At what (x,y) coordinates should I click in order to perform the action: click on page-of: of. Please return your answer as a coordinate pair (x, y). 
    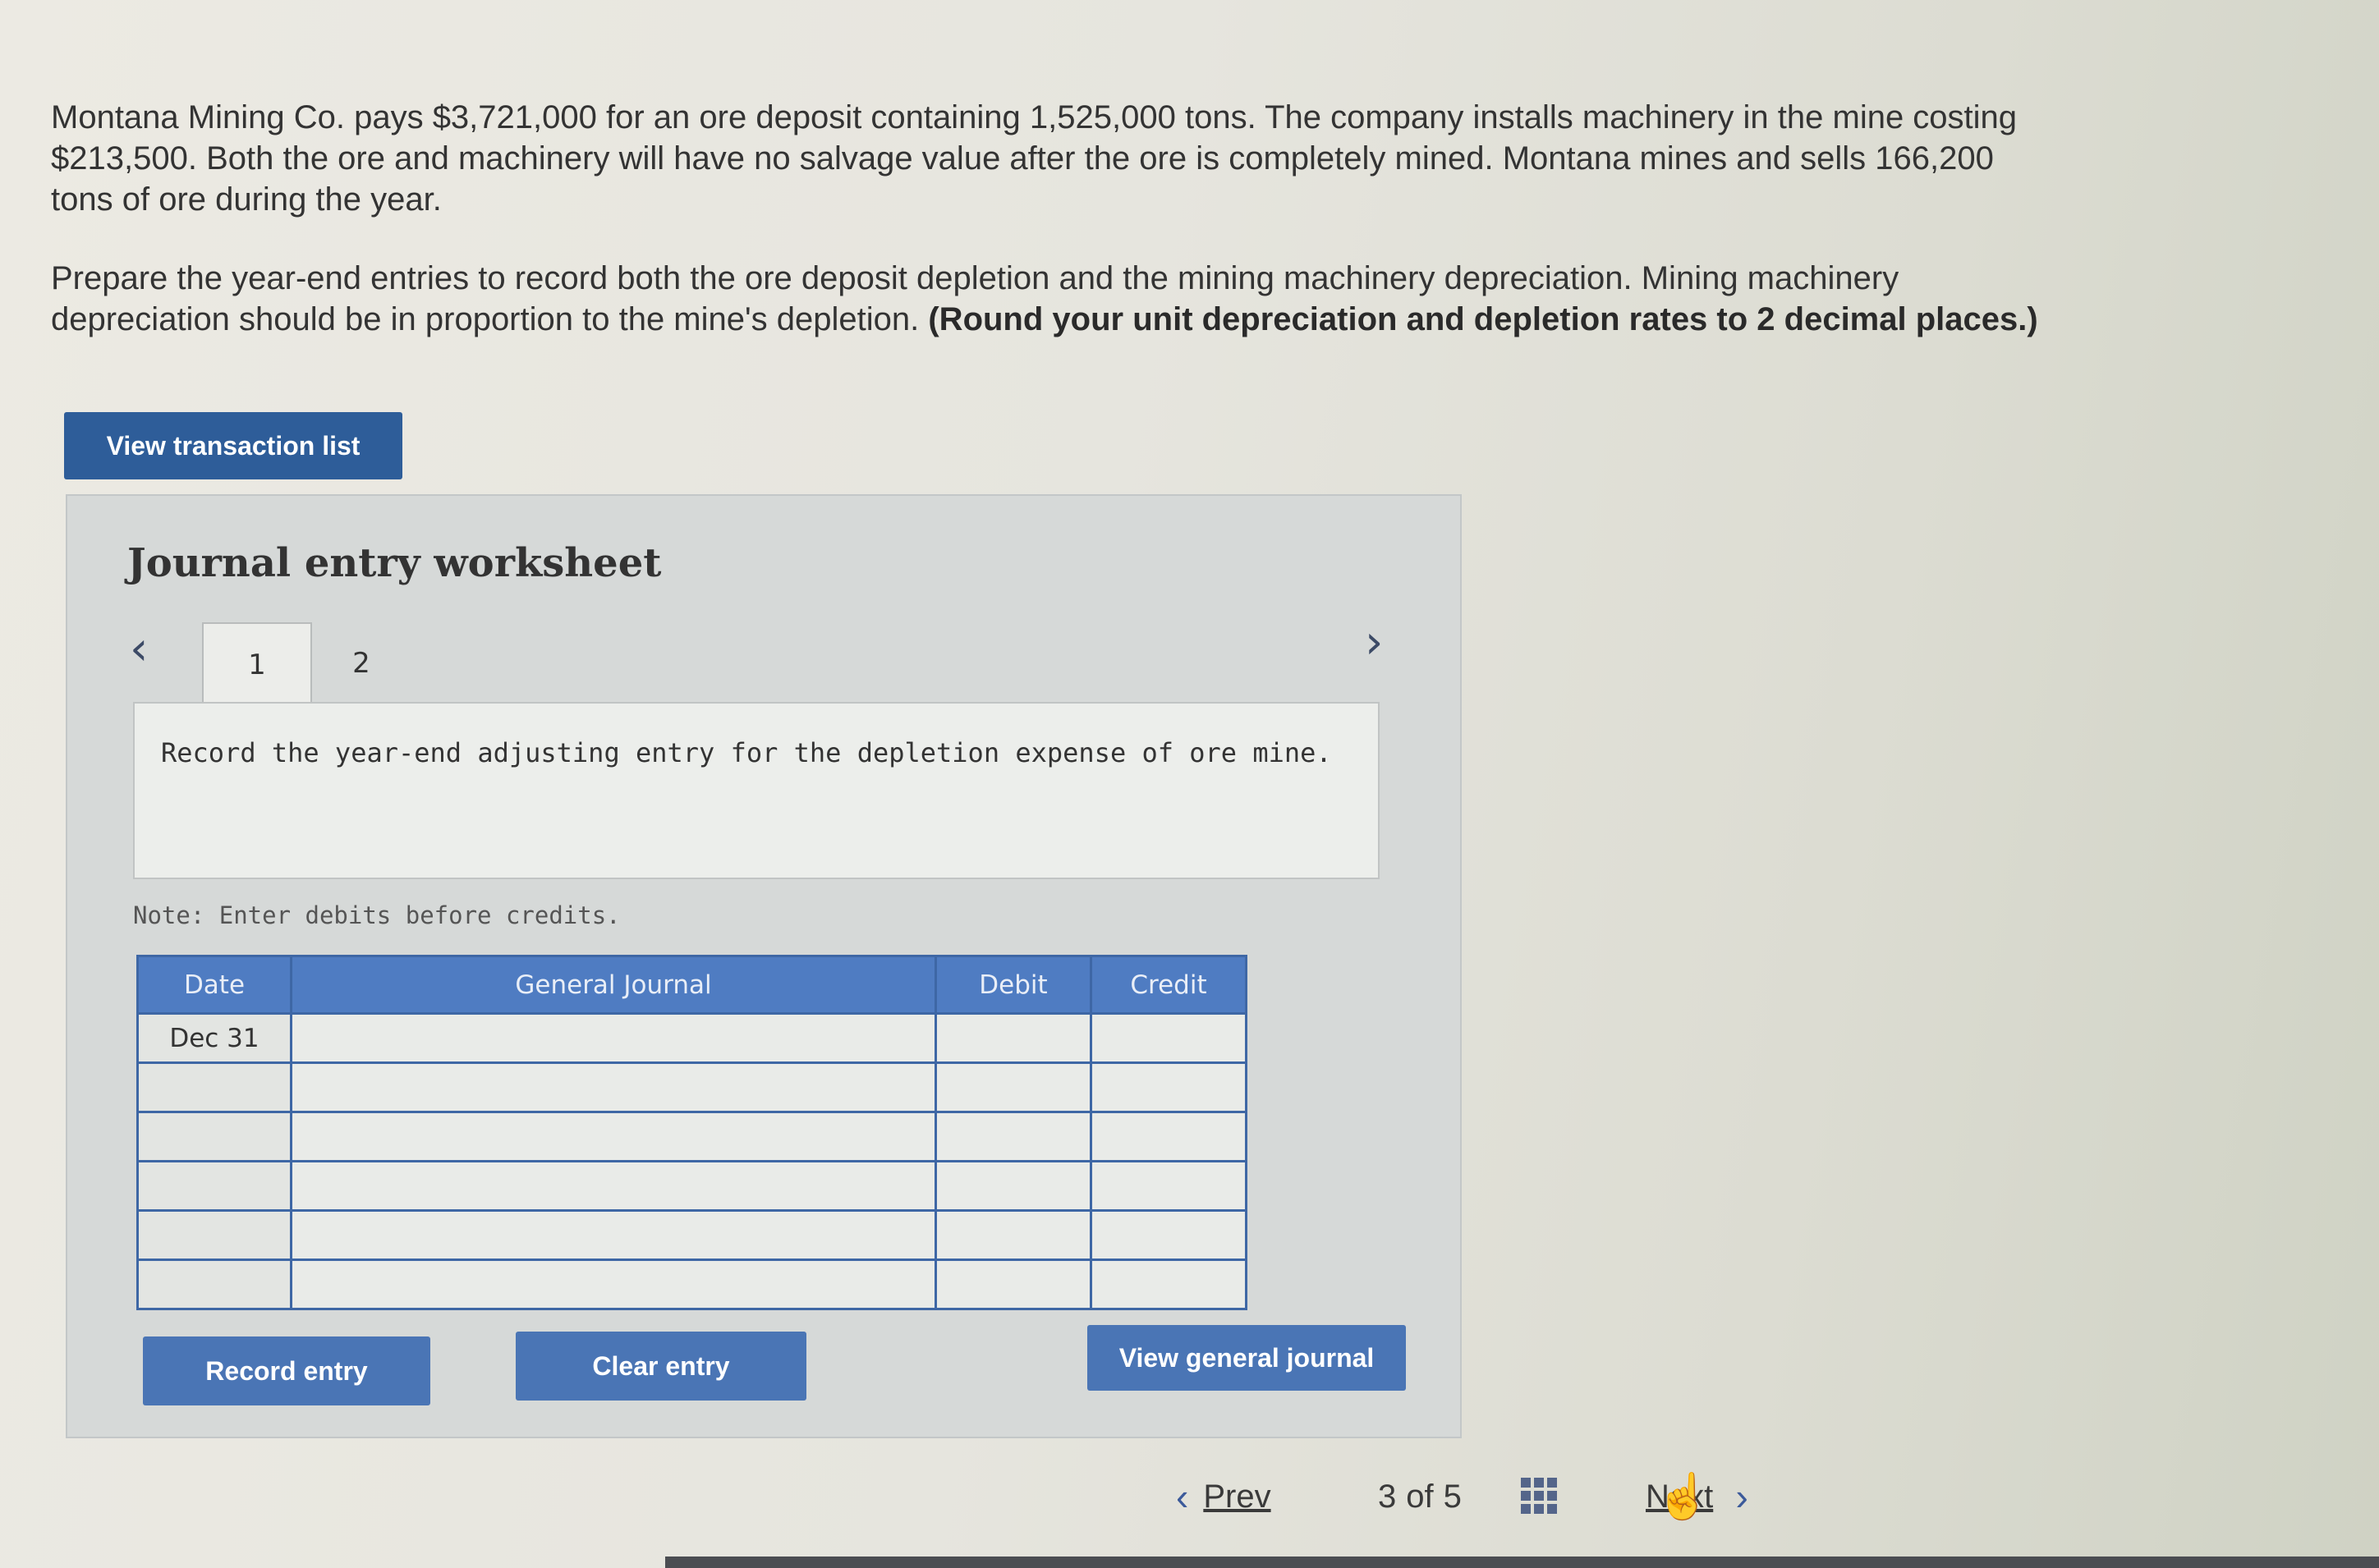
    Looking at the image, I should click on (1420, 1496).